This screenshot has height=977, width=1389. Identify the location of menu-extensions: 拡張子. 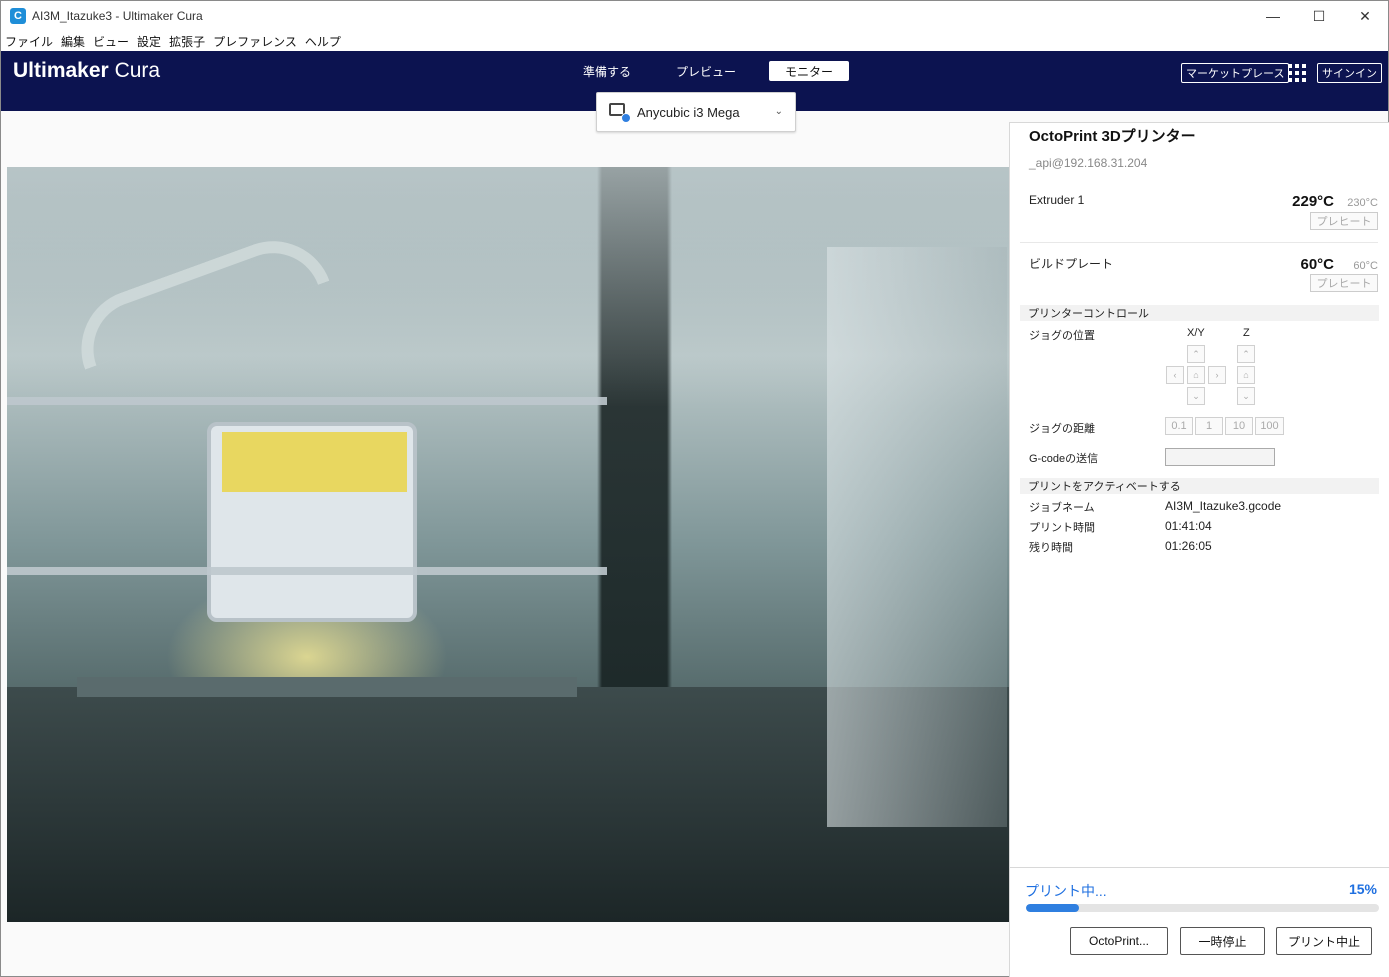
(187, 41).